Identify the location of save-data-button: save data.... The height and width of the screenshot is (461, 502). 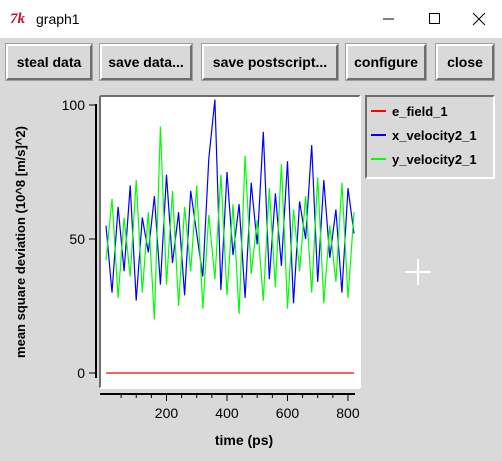
(146, 62).